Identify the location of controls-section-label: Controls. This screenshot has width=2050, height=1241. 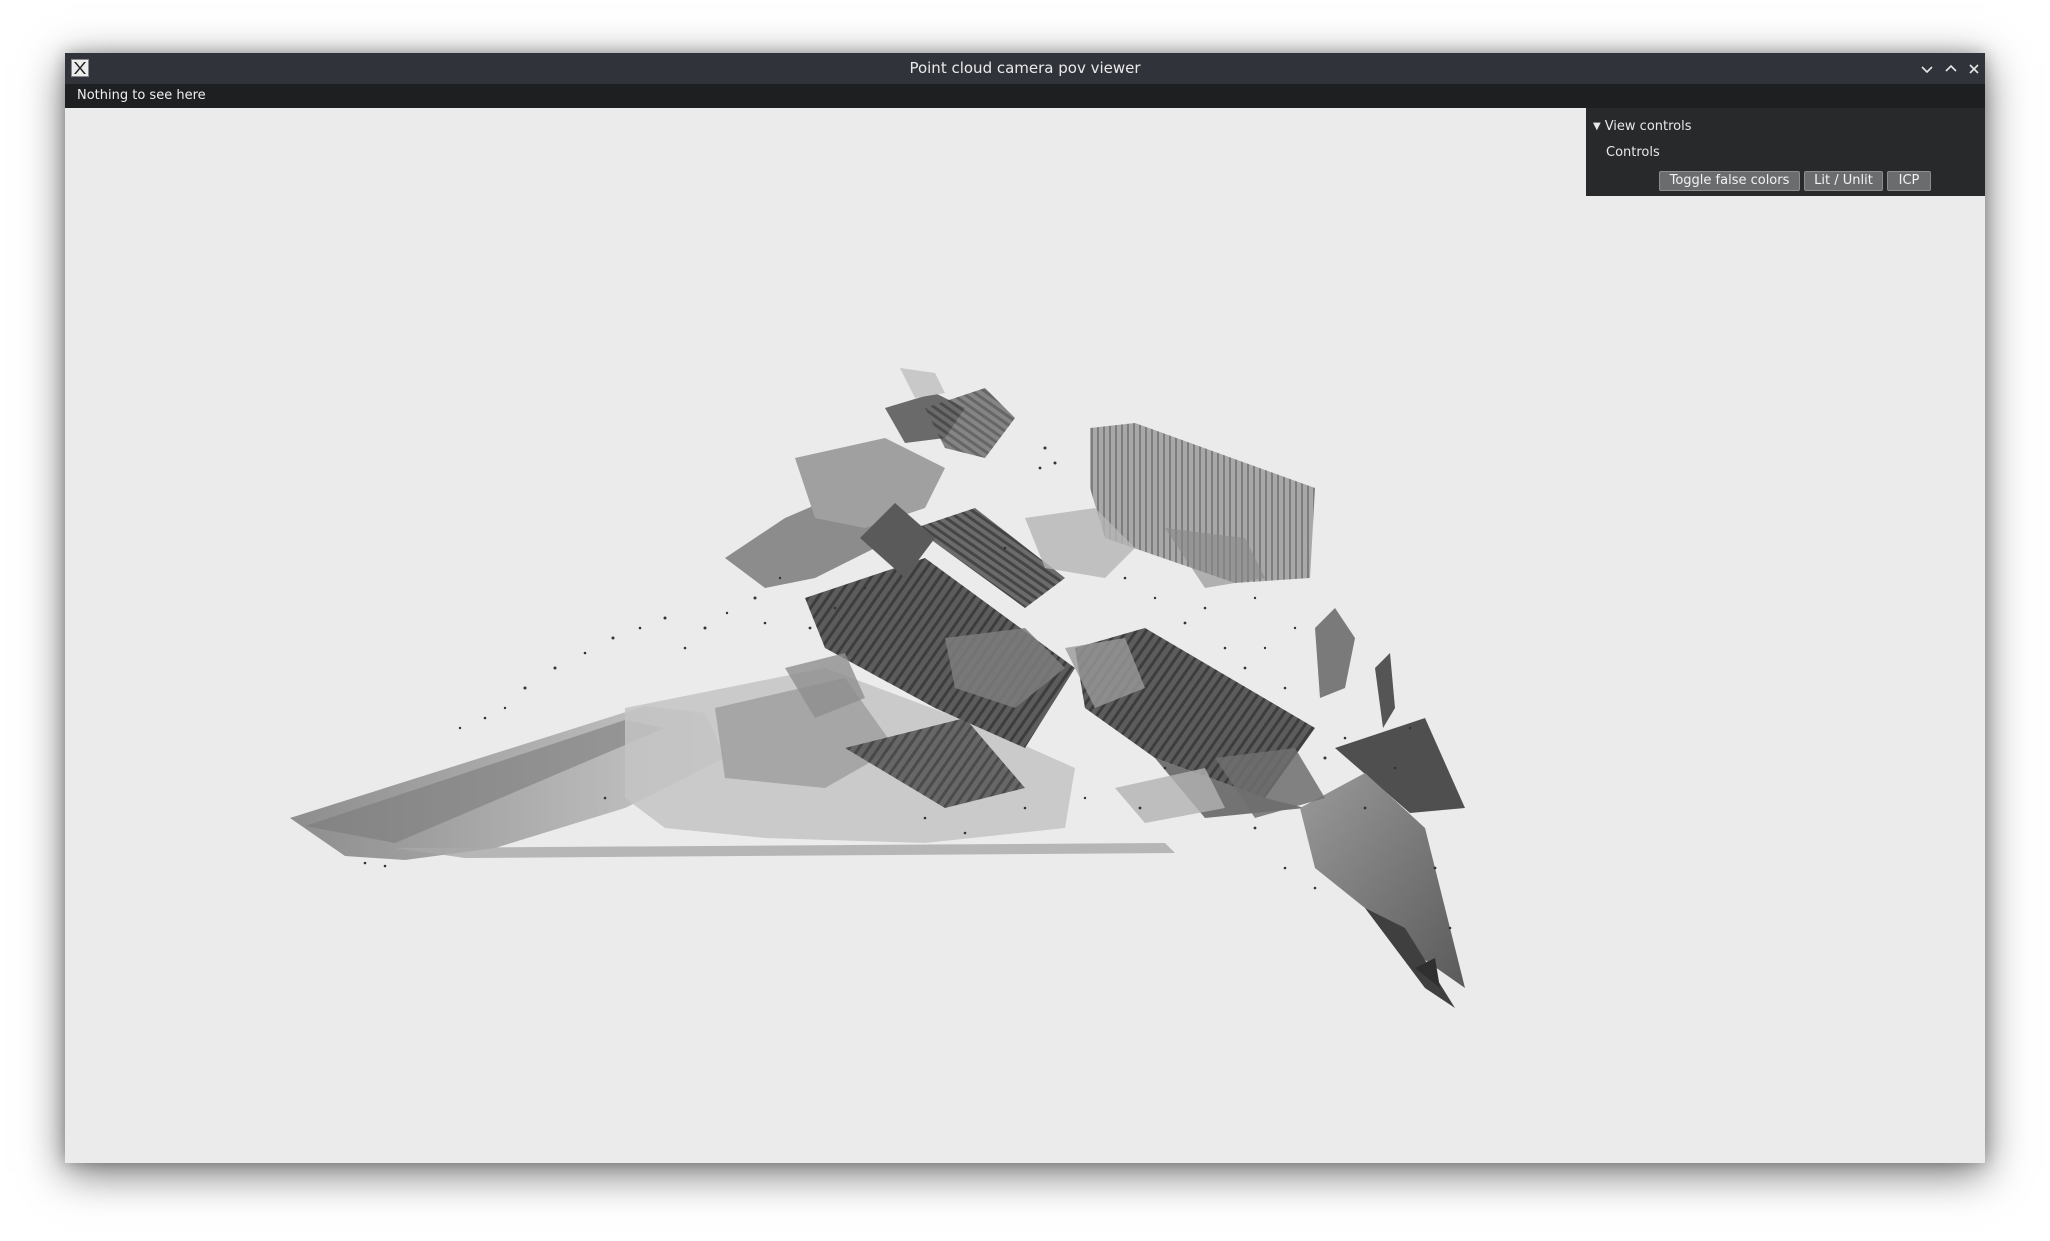
(1633, 152).